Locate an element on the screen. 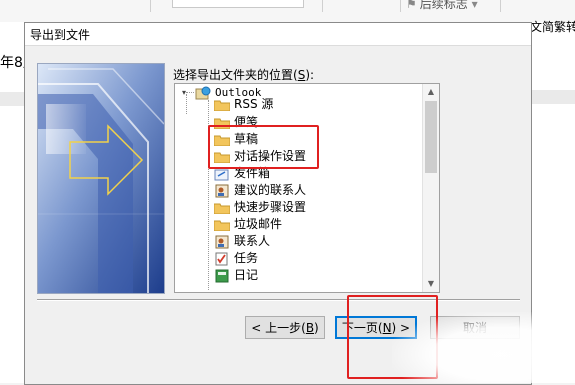  followup-button: ⚑ 后续标志 ▾ is located at coordinates (442, 6).